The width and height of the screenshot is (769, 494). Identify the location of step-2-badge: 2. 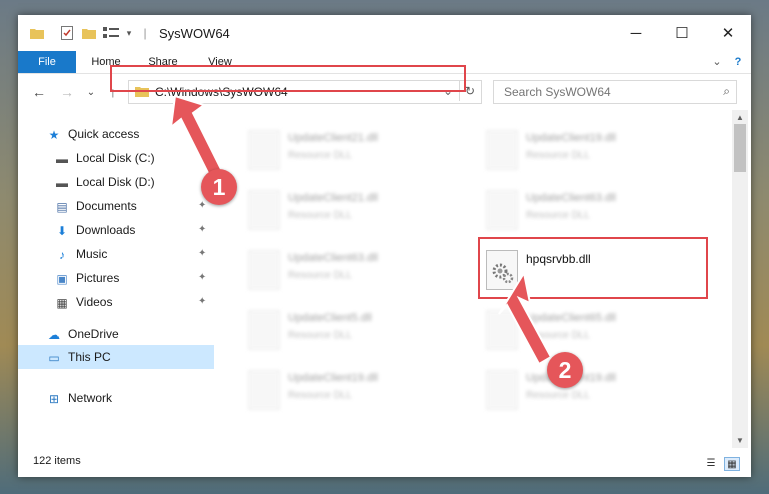
(565, 370).